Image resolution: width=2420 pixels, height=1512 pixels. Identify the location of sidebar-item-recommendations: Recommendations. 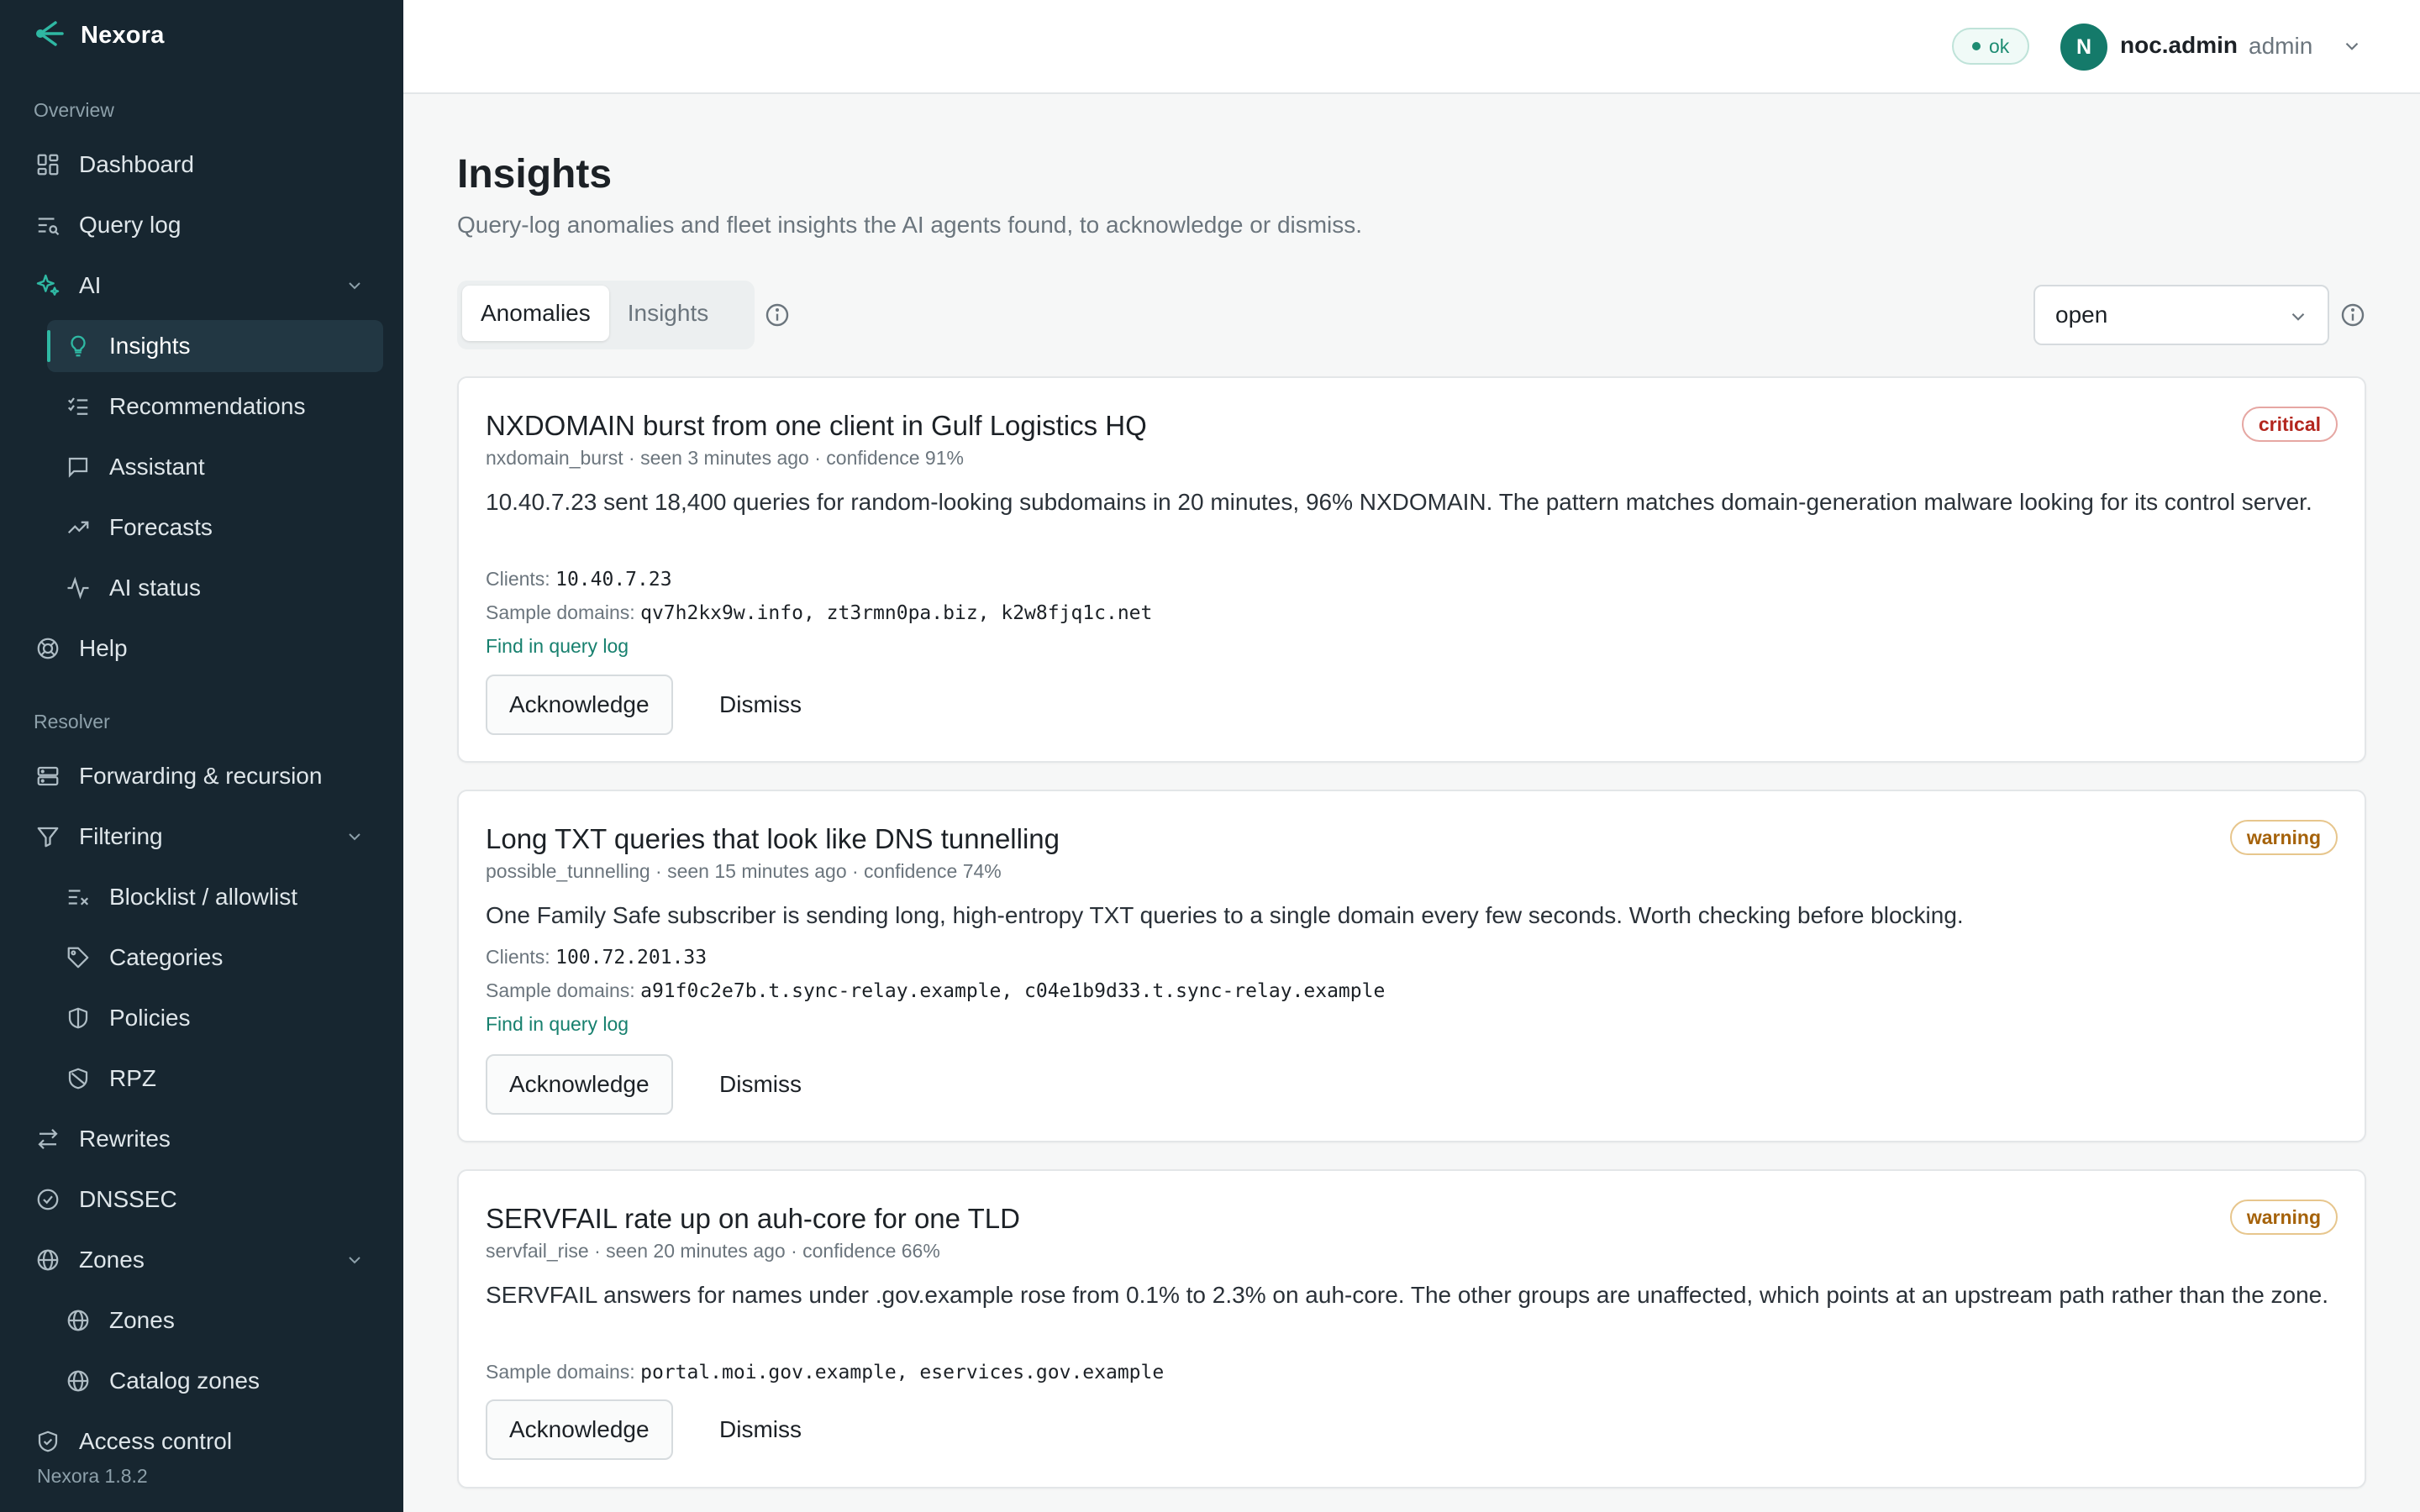
(215, 407).